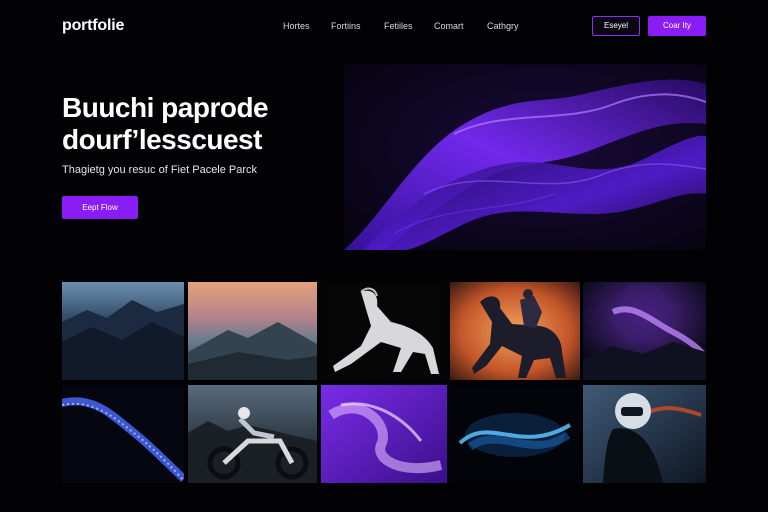 Image resolution: width=768 pixels, height=512 pixels. I want to click on gallery-tile-blue-particle-wave, so click(123, 434).